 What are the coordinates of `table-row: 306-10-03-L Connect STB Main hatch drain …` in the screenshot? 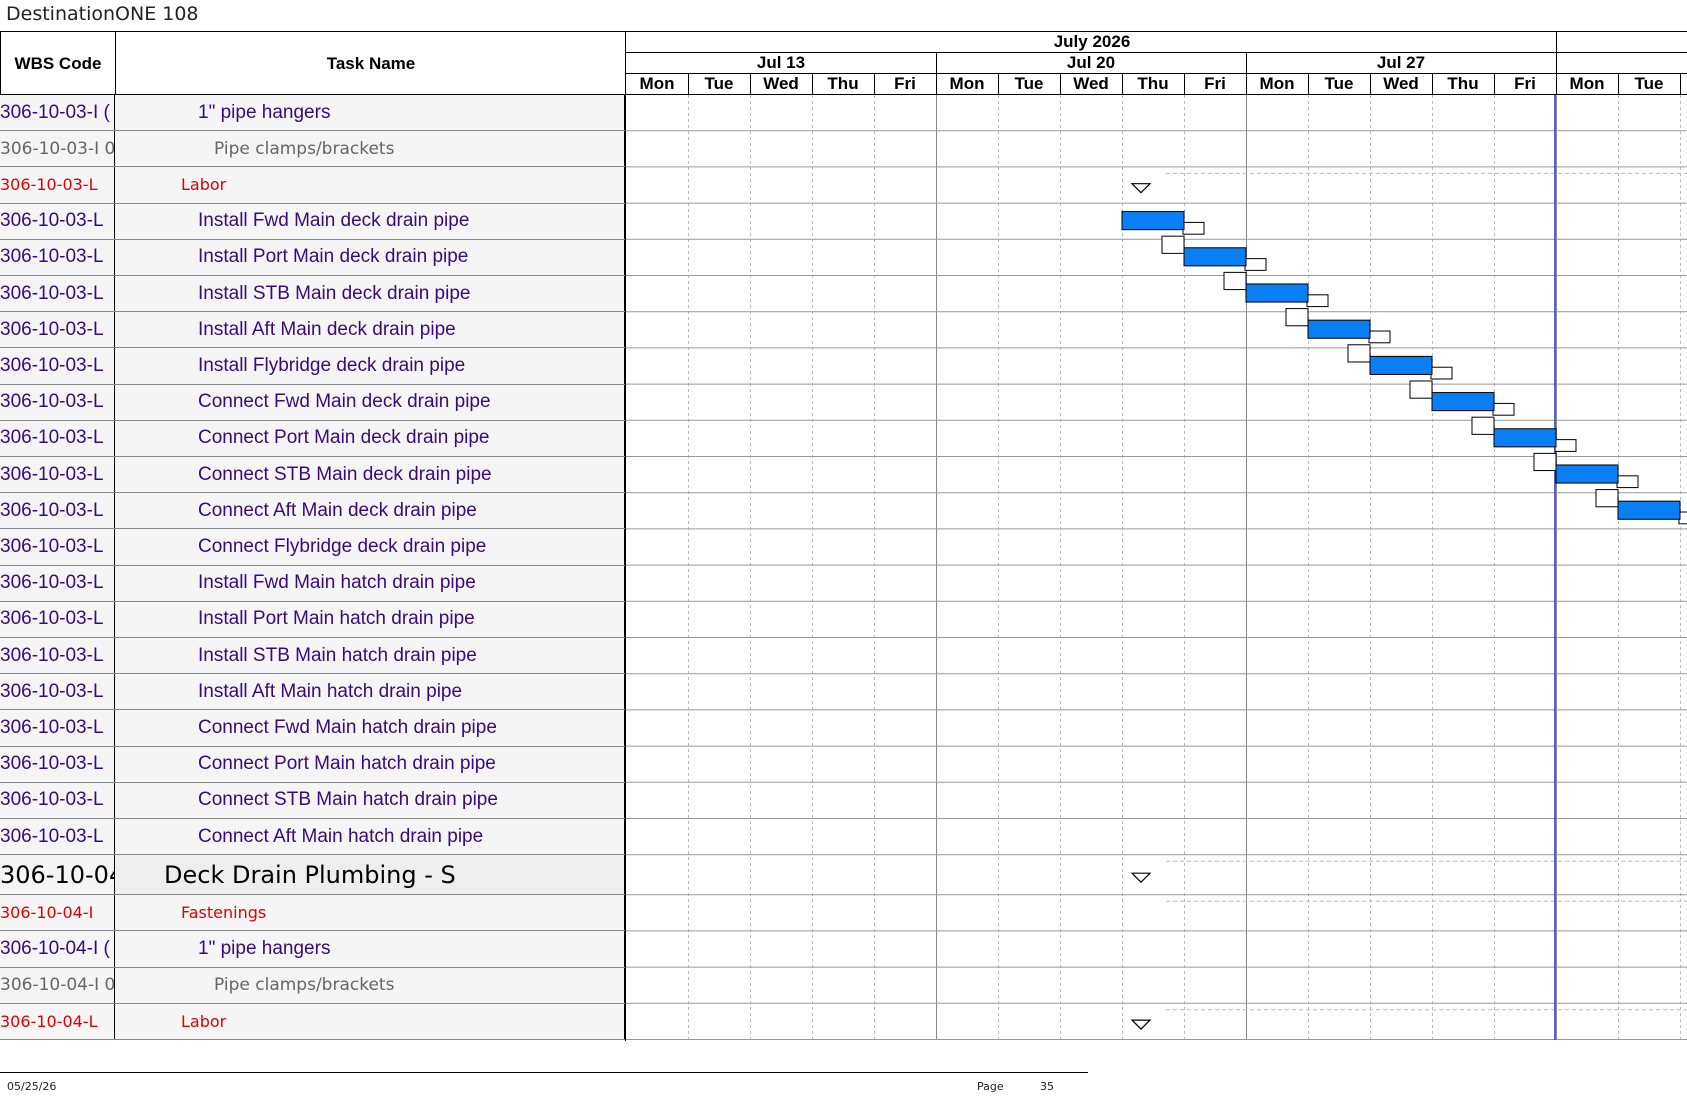 It's located at (312, 800).